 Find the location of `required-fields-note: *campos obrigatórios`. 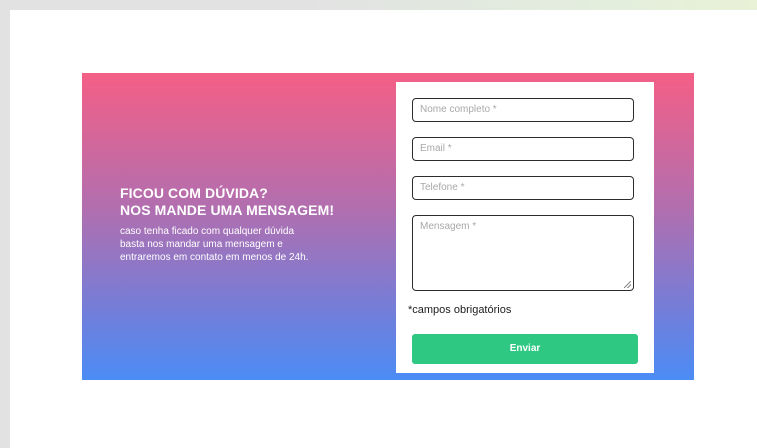

required-fields-note: *campos obrigatórios is located at coordinates (460, 310).